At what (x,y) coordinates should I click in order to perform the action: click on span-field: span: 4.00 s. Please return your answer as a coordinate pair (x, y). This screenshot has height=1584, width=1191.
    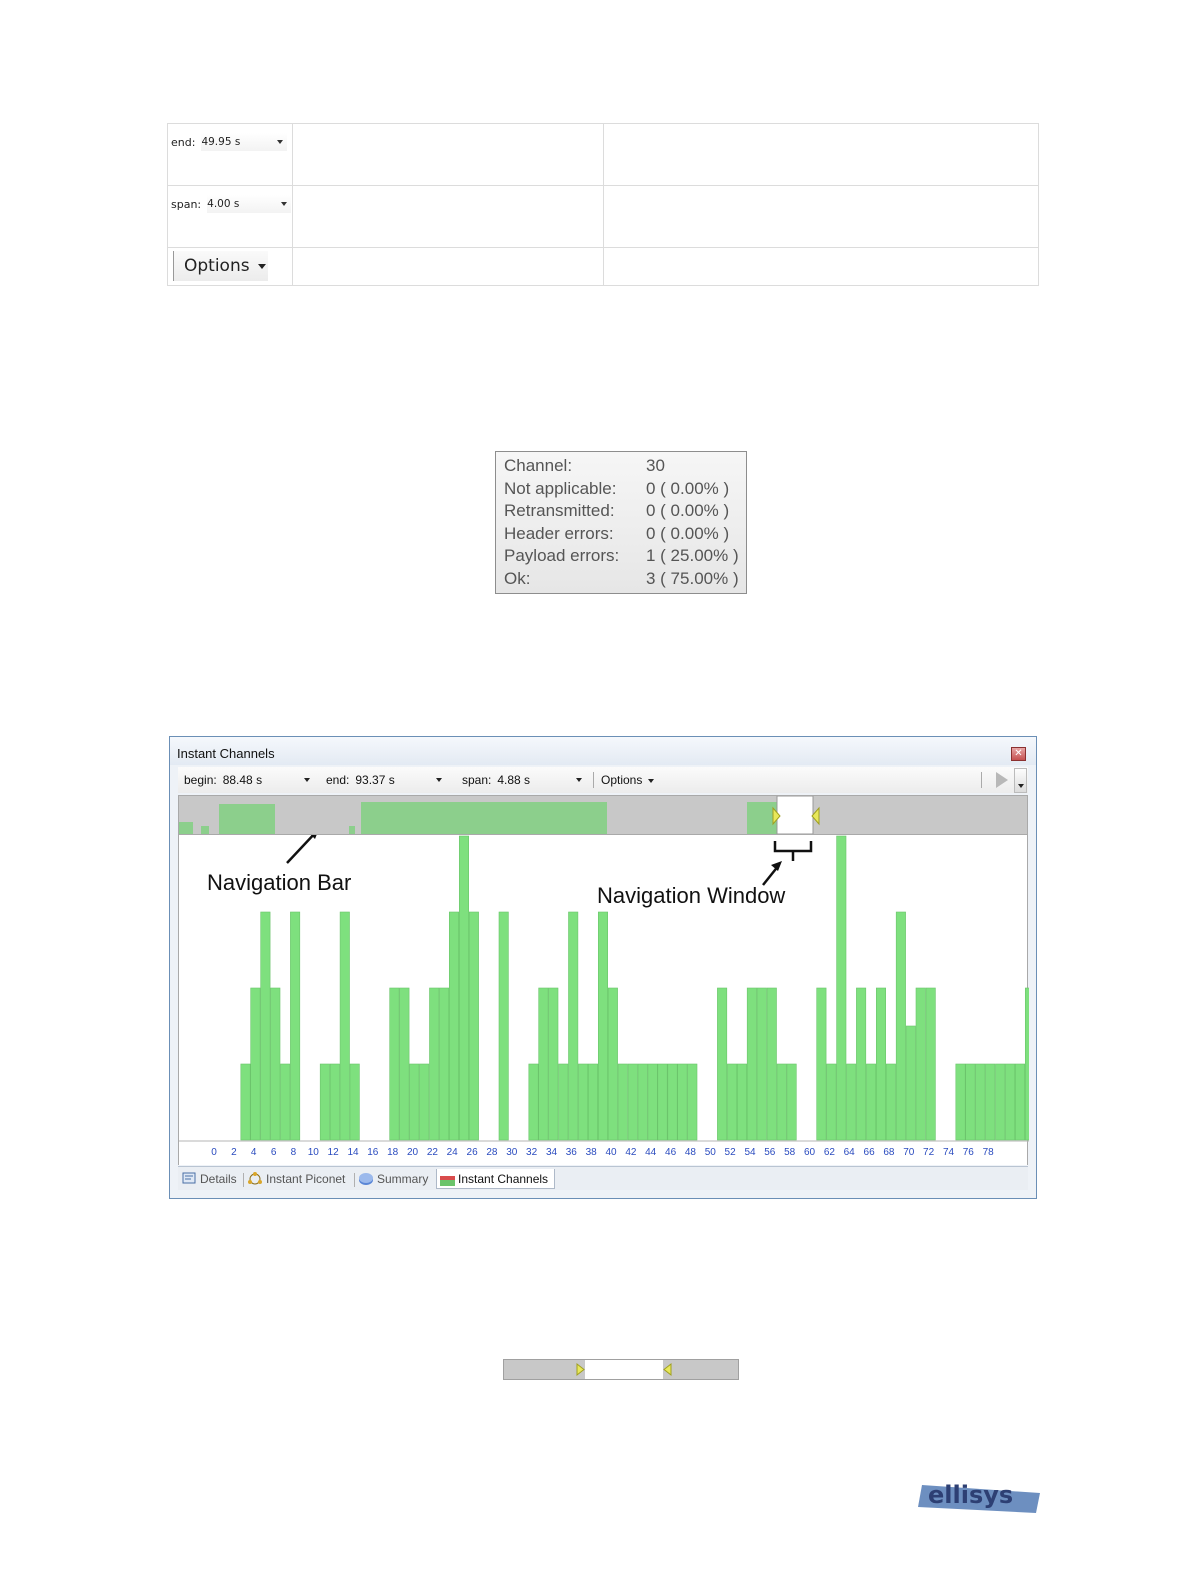
    Looking at the image, I should click on (231, 204).